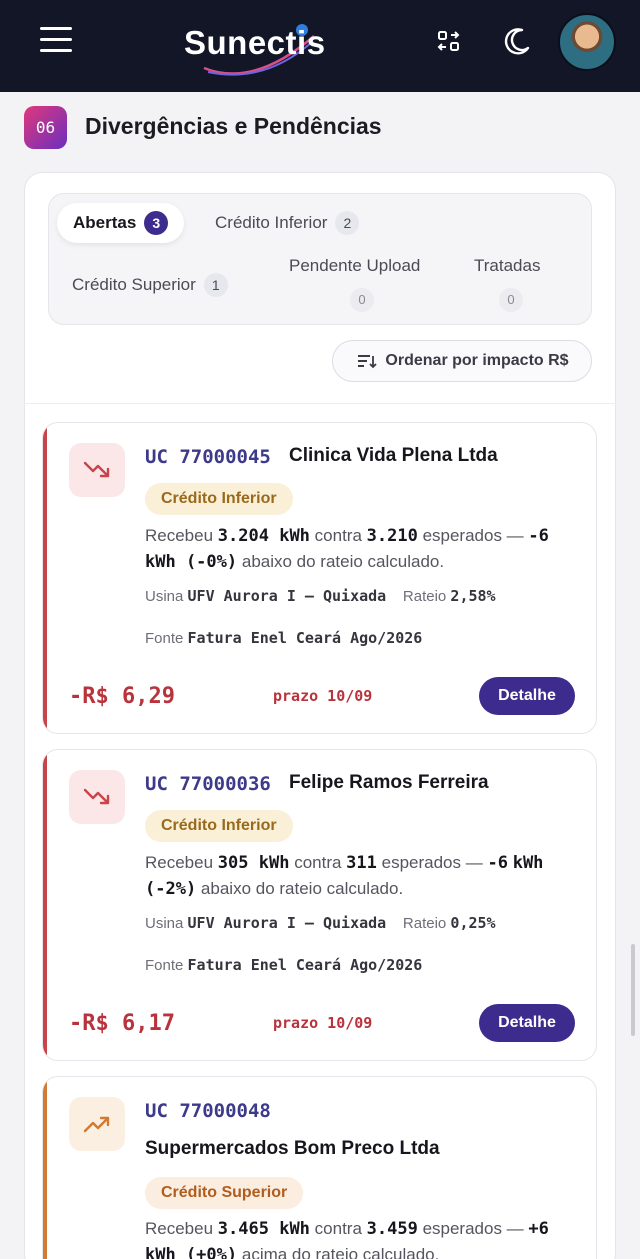  What do you see at coordinates (477, 360) in the screenshot?
I see `sort-button-label: Ordenar por impacto R$` at bounding box center [477, 360].